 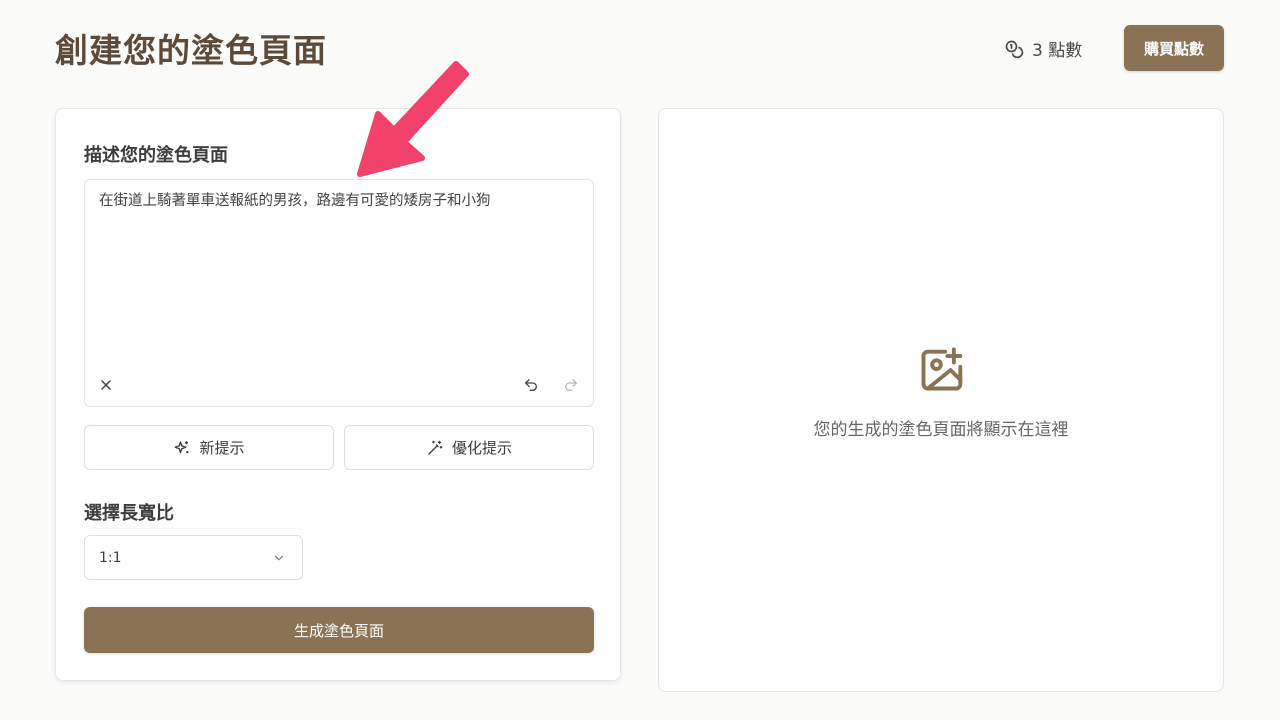 I want to click on describe-label: 描述您的塗色頁面, so click(x=156, y=155).